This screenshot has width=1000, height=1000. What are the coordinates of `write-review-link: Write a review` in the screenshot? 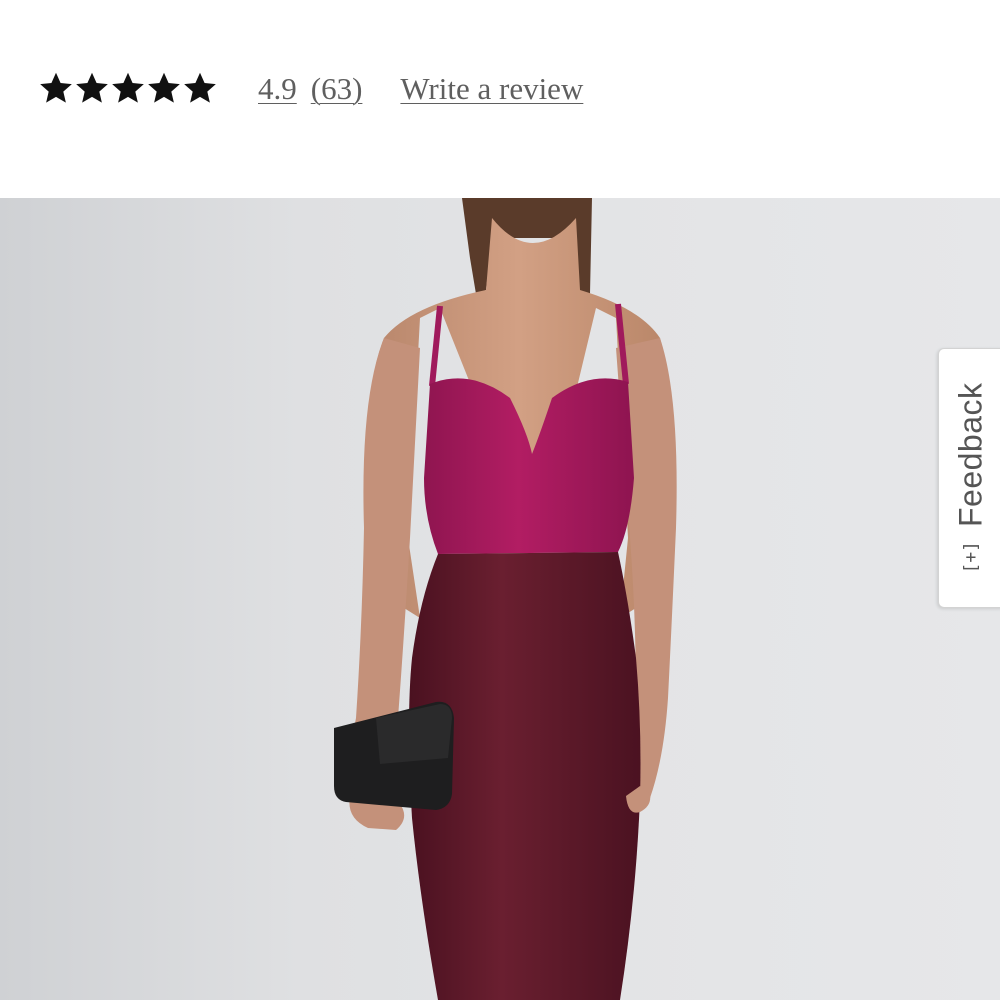 It's located at (491, 88).